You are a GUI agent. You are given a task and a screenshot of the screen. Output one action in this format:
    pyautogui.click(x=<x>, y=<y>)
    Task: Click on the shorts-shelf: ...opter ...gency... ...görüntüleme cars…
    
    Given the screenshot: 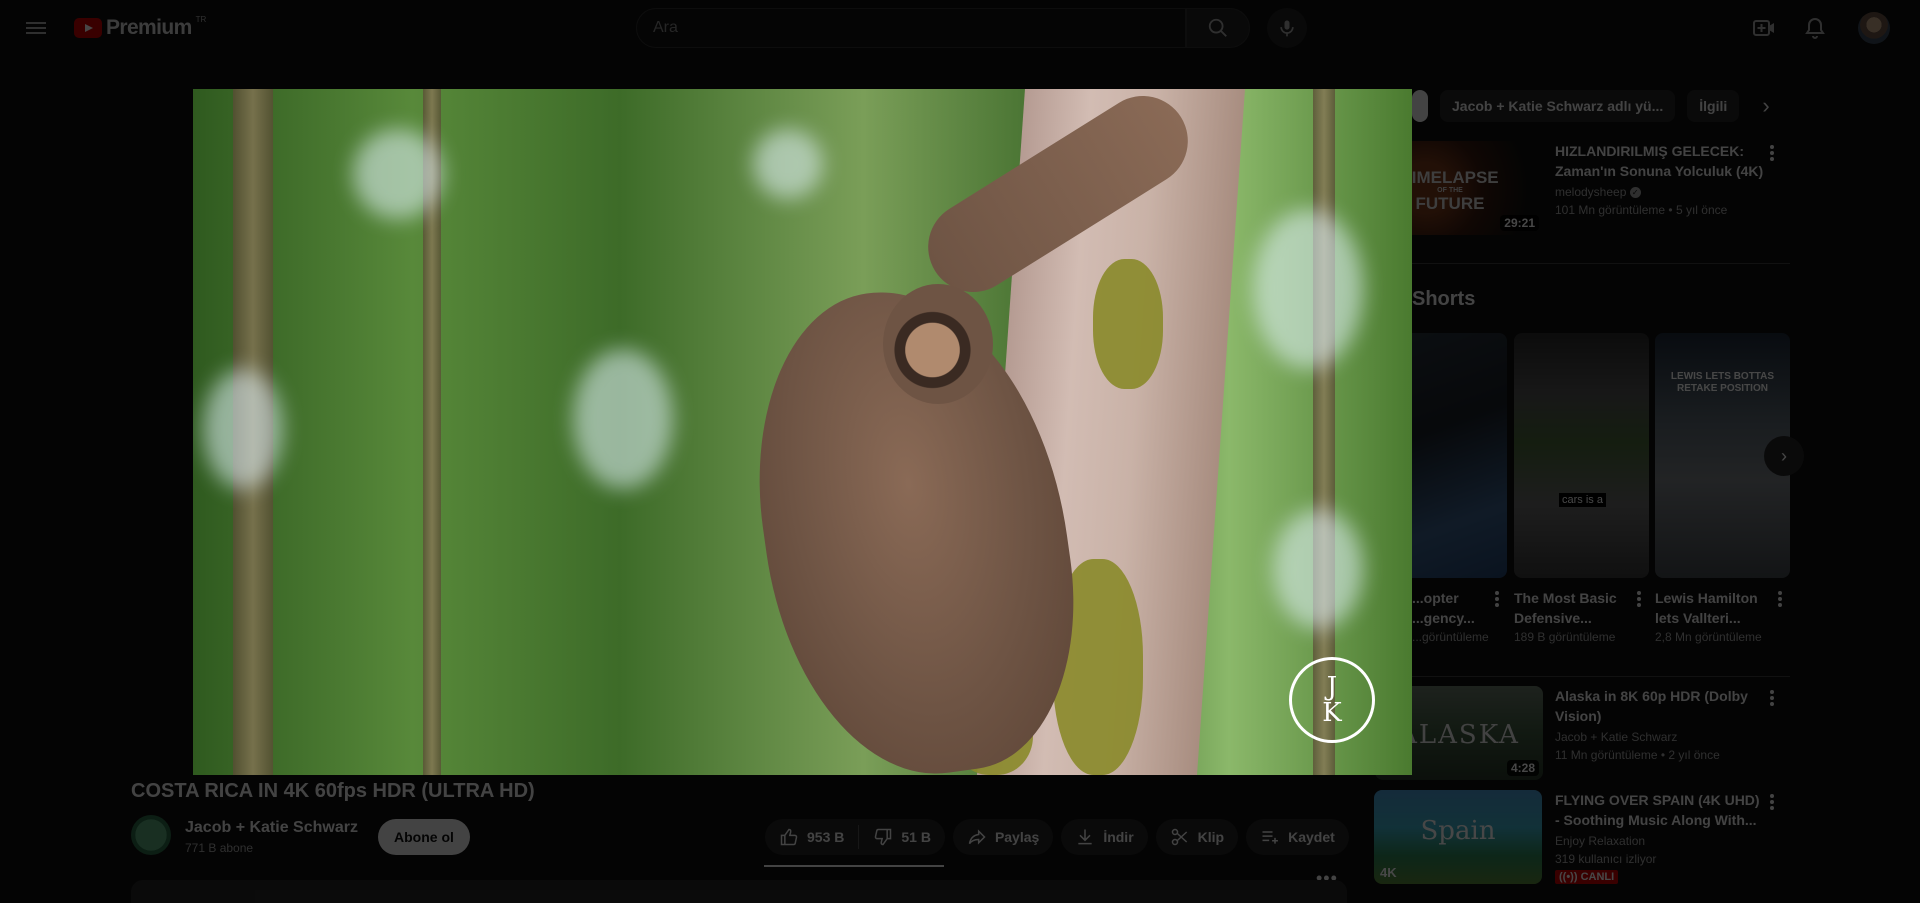 What is the action you would take?
    pyautogui.click(x=1601, y=493)
    